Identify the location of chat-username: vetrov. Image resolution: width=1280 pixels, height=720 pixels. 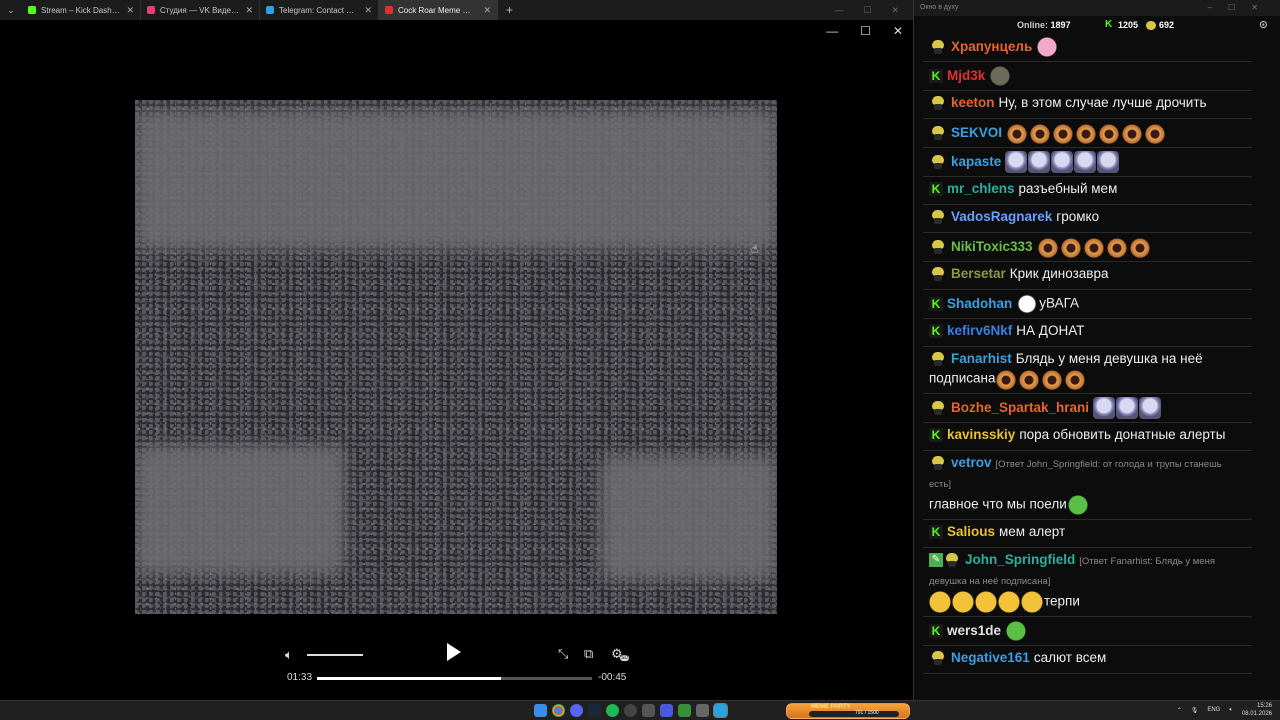
(971, 462).